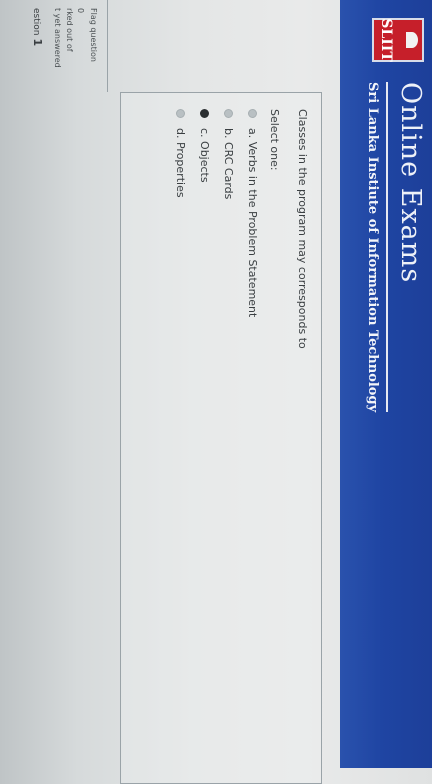 This screenshot has height=784, width=432. Describe the element at coordinates (252, 113) in the screenshot. I see `radio-a` at that location.